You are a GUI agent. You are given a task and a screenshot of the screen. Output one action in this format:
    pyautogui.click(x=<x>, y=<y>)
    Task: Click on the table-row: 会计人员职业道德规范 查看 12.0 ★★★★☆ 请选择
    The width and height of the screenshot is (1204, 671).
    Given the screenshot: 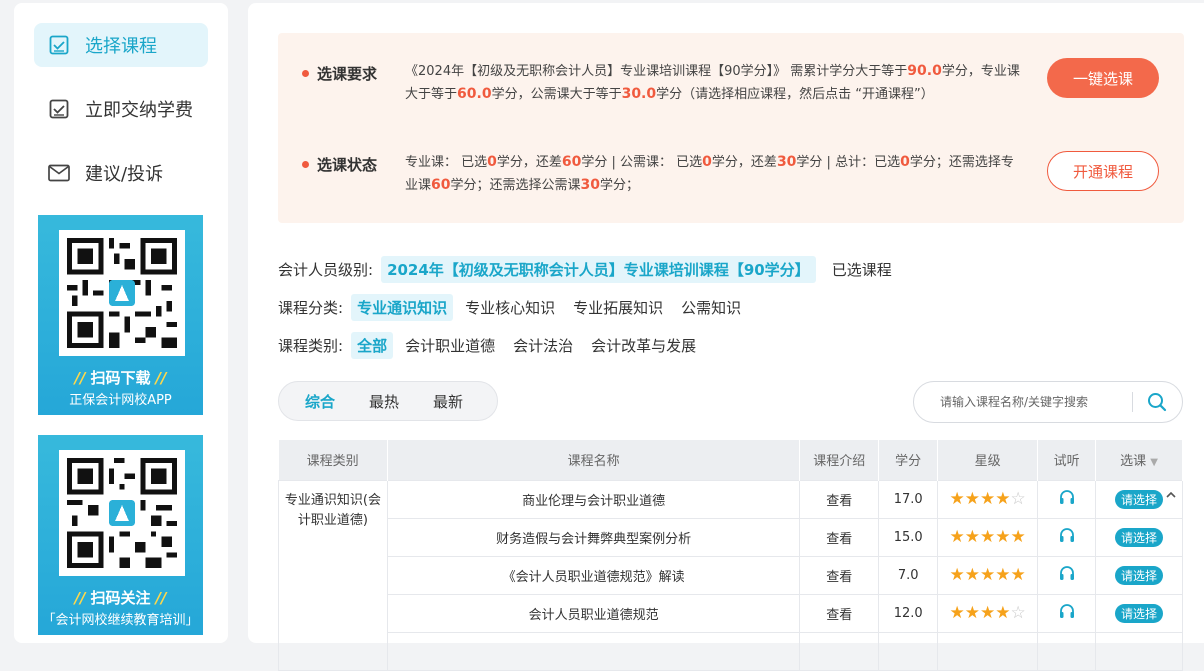 What is the action you would take?
    pyautogui.click(x=731, y=613)
    